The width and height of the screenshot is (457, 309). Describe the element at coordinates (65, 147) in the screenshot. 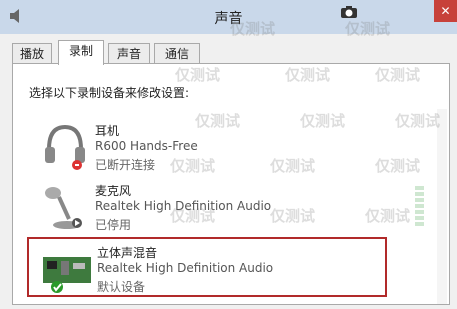

I see `headset-icon` at that location.